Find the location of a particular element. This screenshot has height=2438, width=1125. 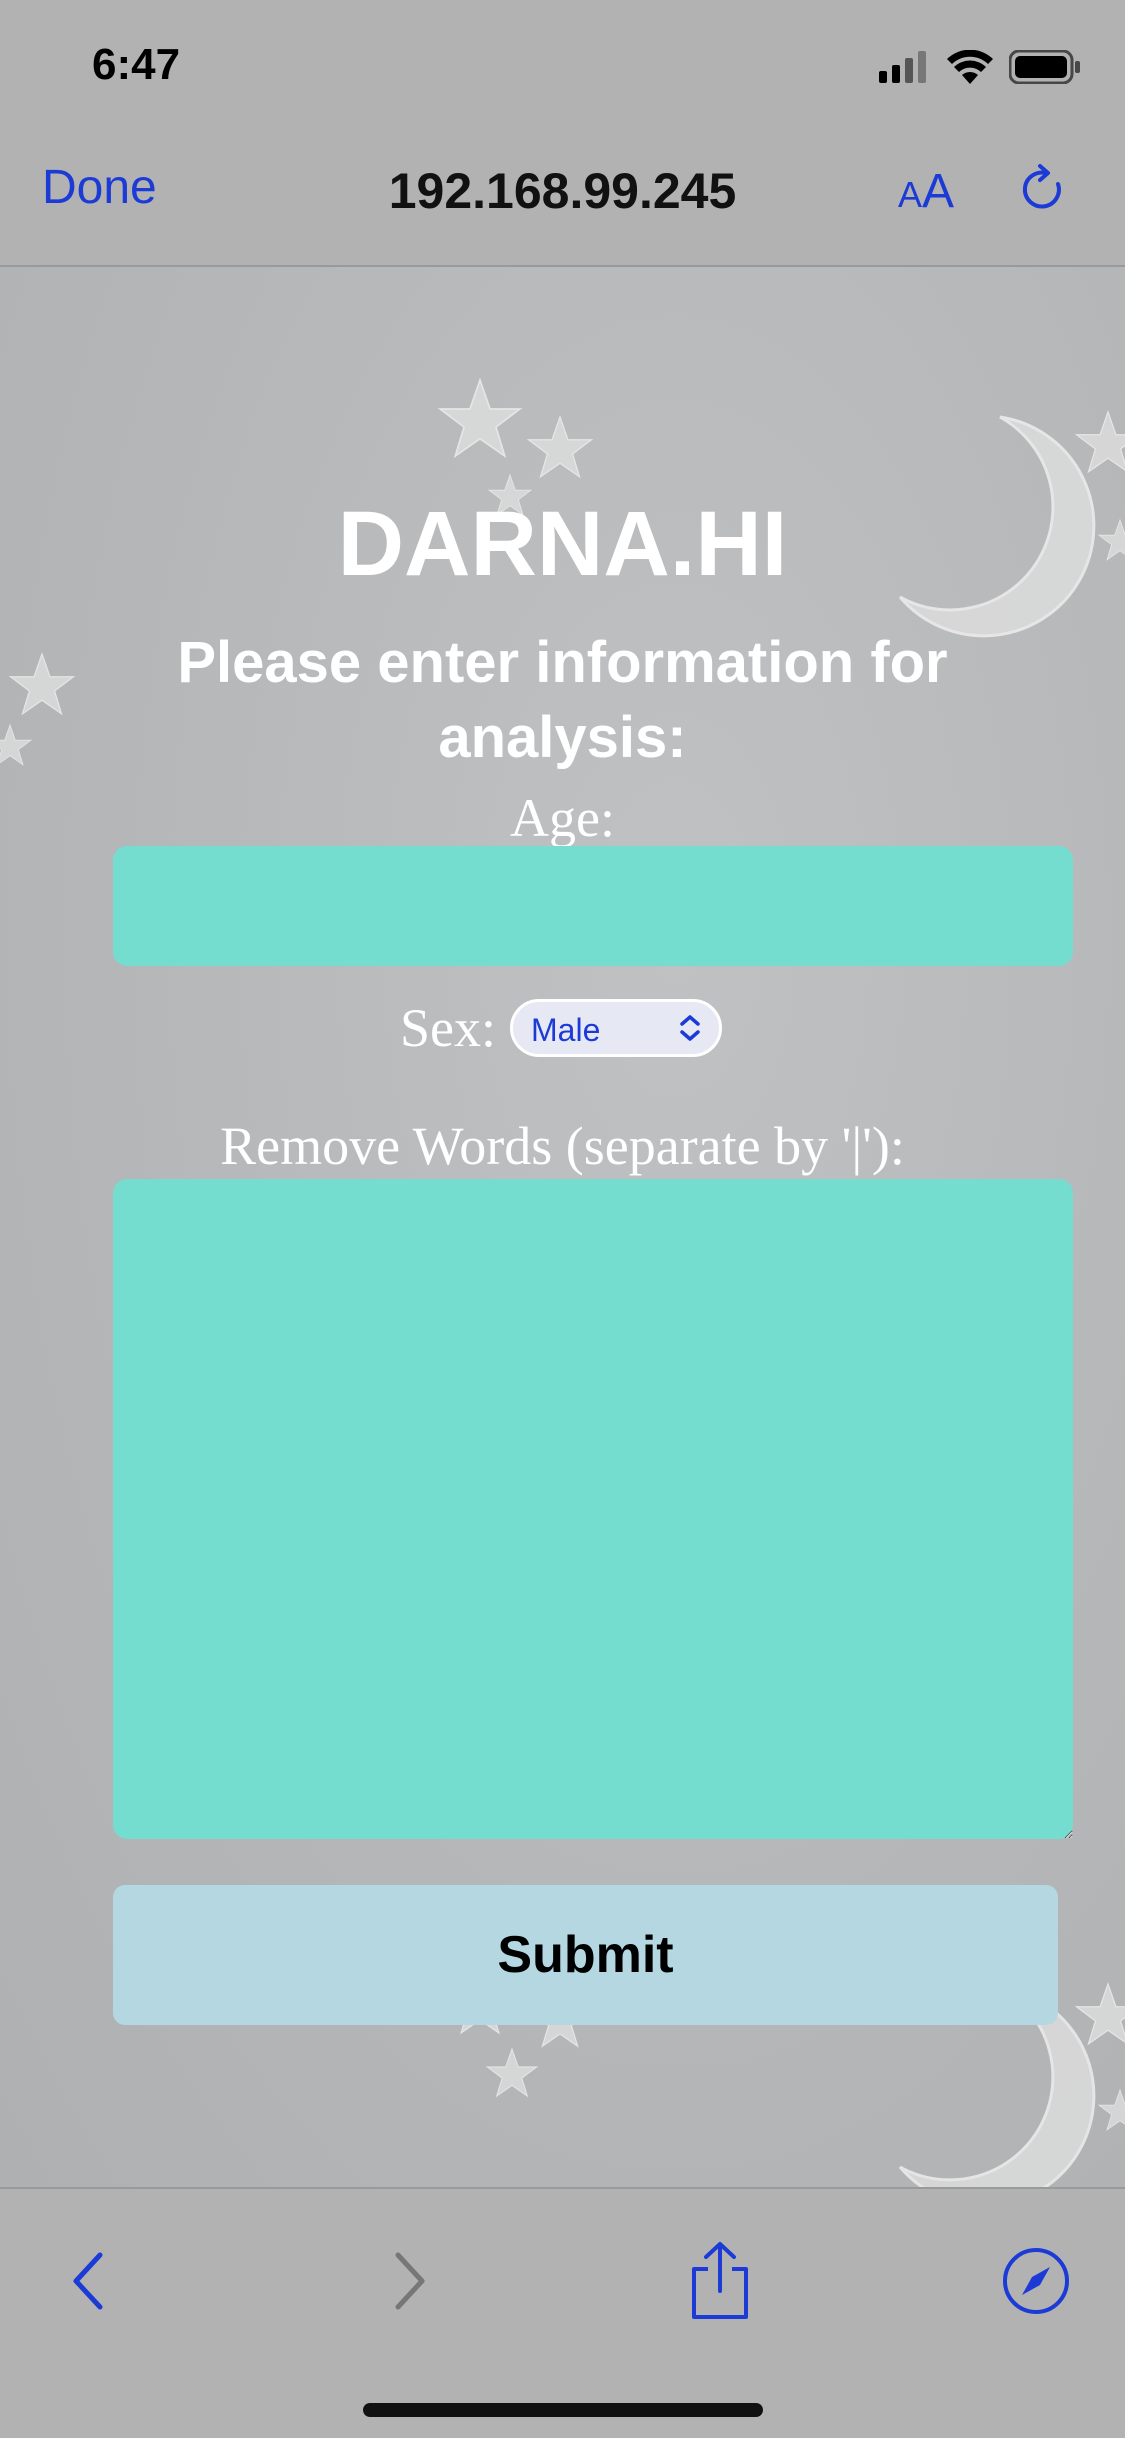

age-label: Age: is located at coordinates (562, 818).